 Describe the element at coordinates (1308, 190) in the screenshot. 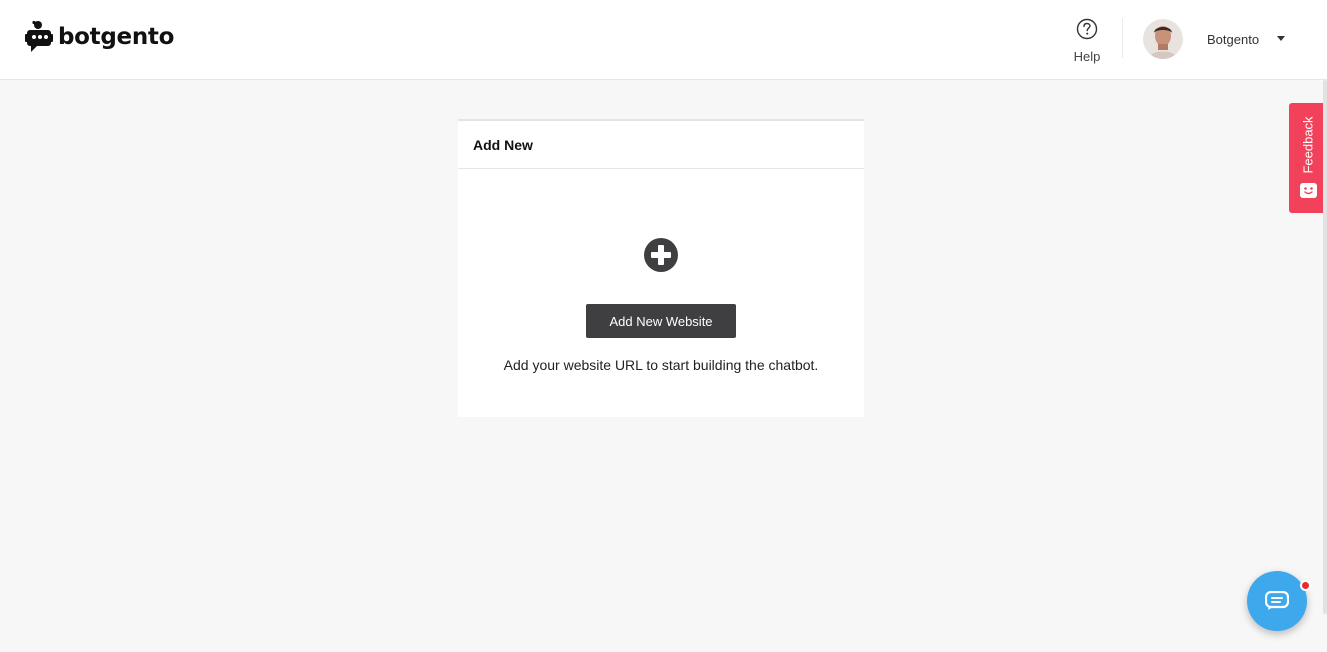

I see `smiley-icon` at that location.